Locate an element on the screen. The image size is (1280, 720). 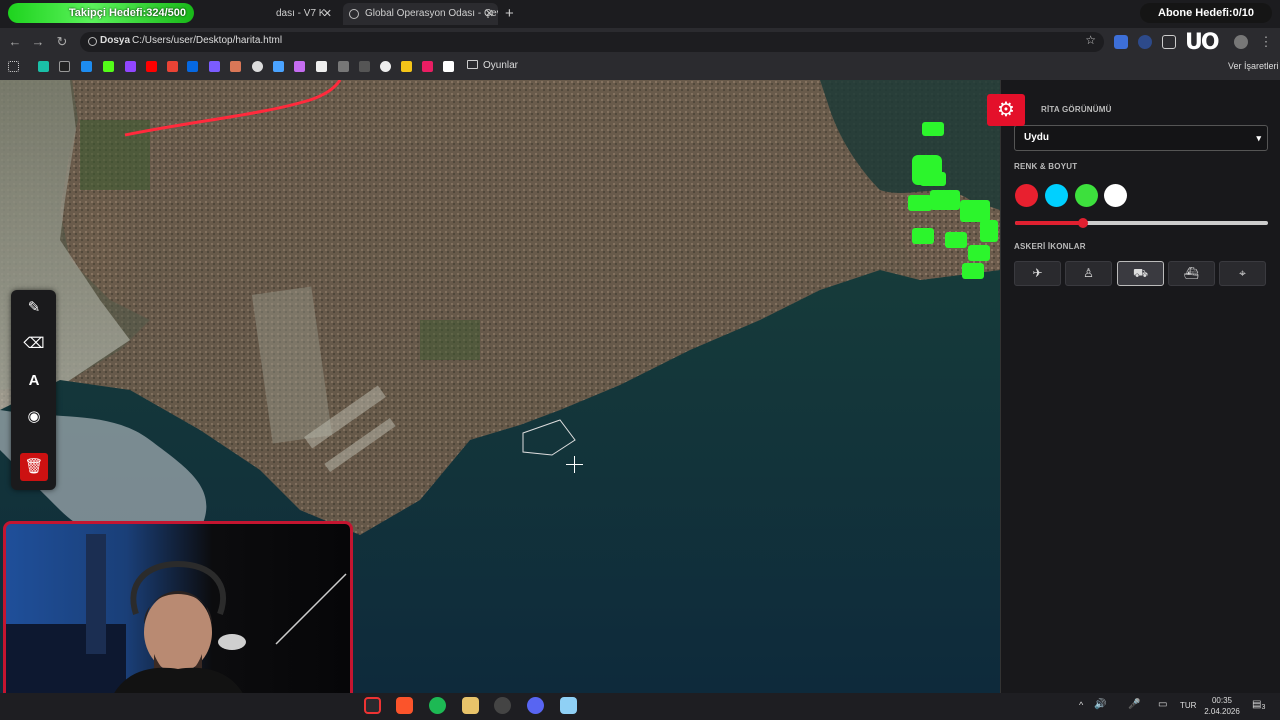
color-swatch-white is located at coordinates (1115, 195).